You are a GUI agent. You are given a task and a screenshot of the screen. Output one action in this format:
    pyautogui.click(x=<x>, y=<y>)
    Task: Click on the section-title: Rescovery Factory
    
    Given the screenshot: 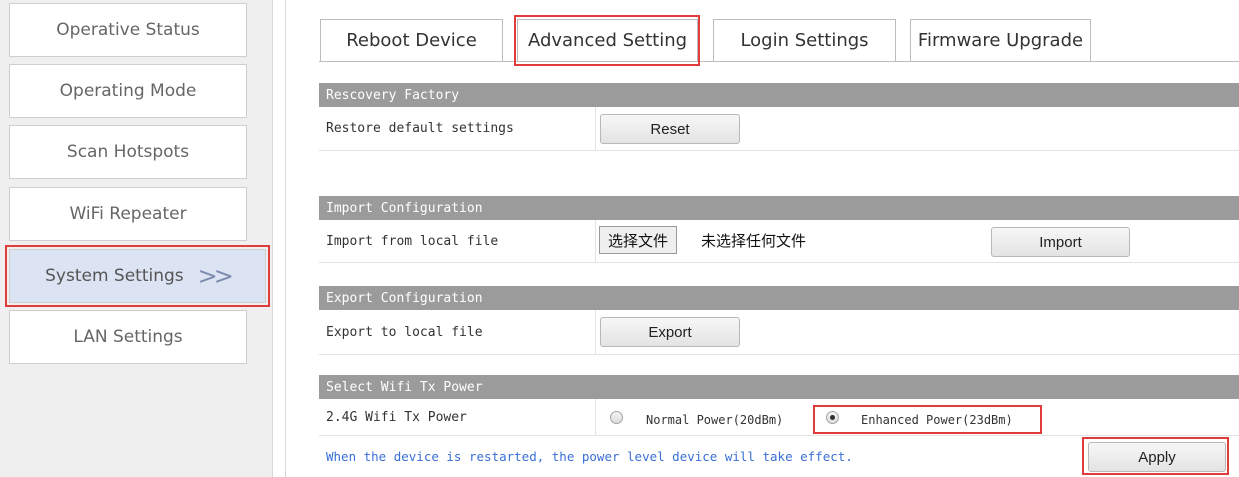 What is the action you would take?
    pyautogui.click(x=393, y=95)
    